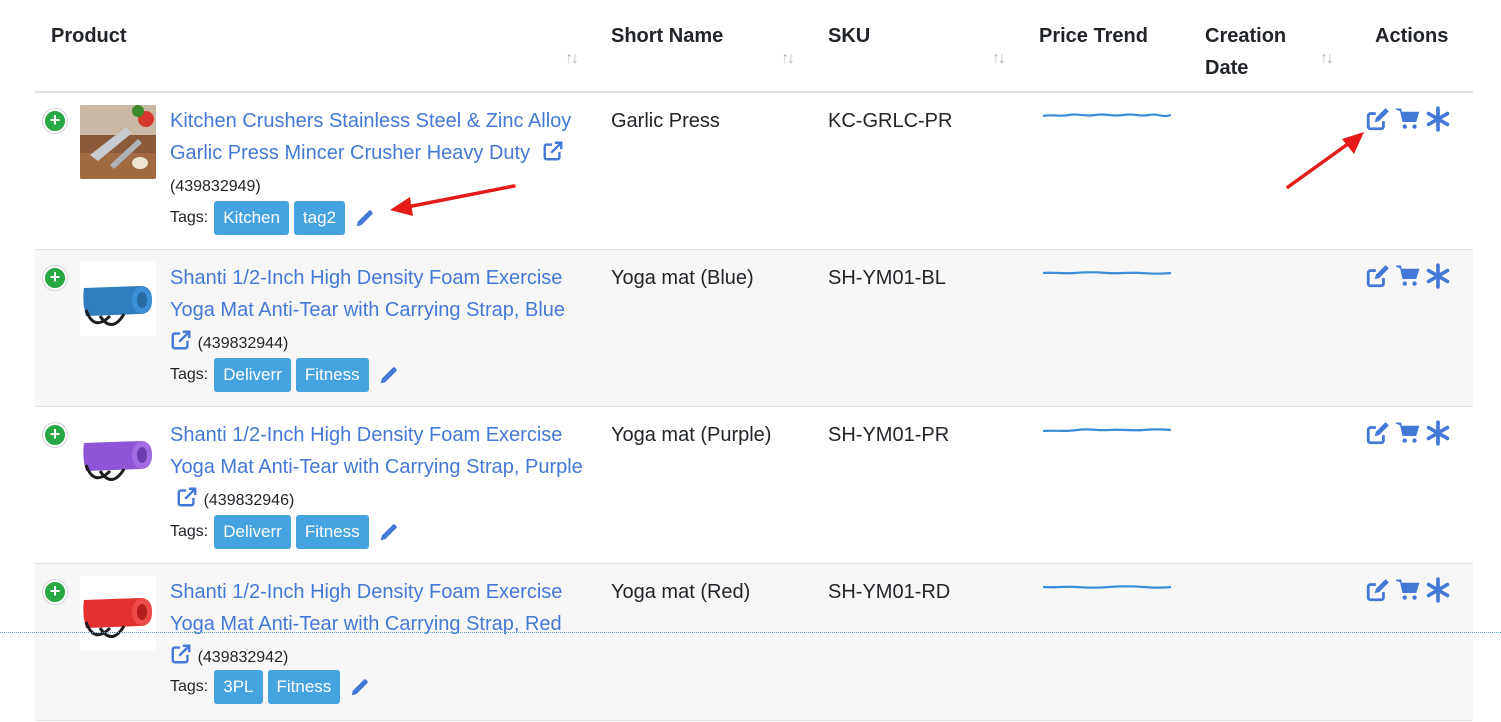 This screenshot has height=722, width=1501. I want to click on tag-badge: 3PL, so click(238, 687).